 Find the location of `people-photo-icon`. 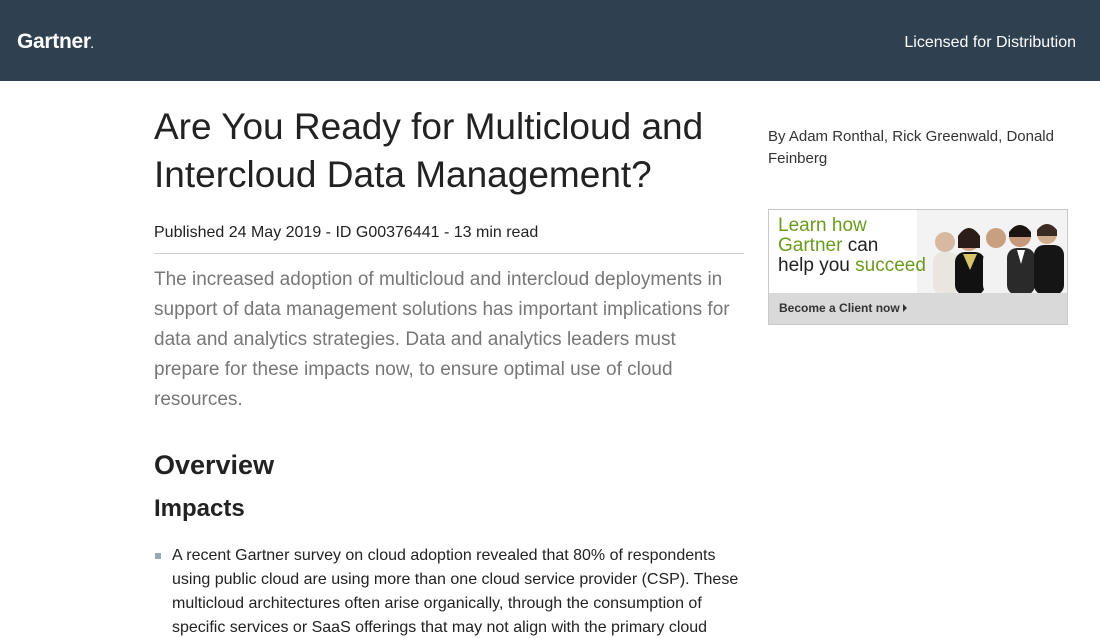

people-photo-icon is located at coordinates (992, 252).